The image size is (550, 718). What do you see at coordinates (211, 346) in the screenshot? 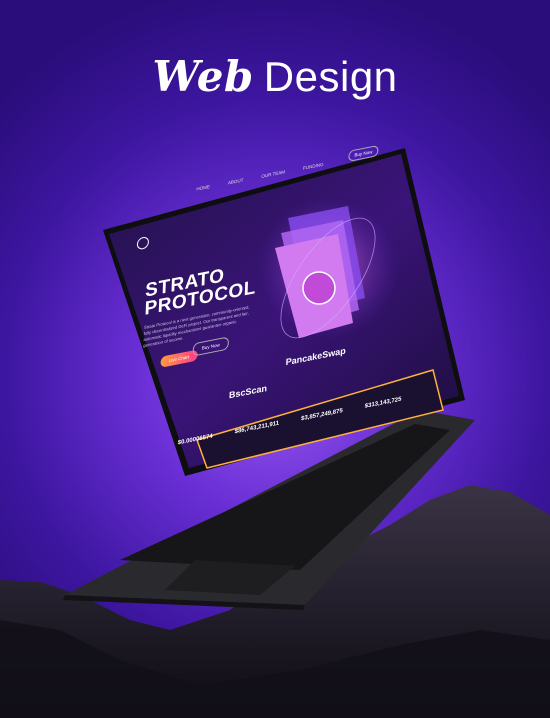
I see `buy-now-button: Buy Now` at bounding box center [211, 346].